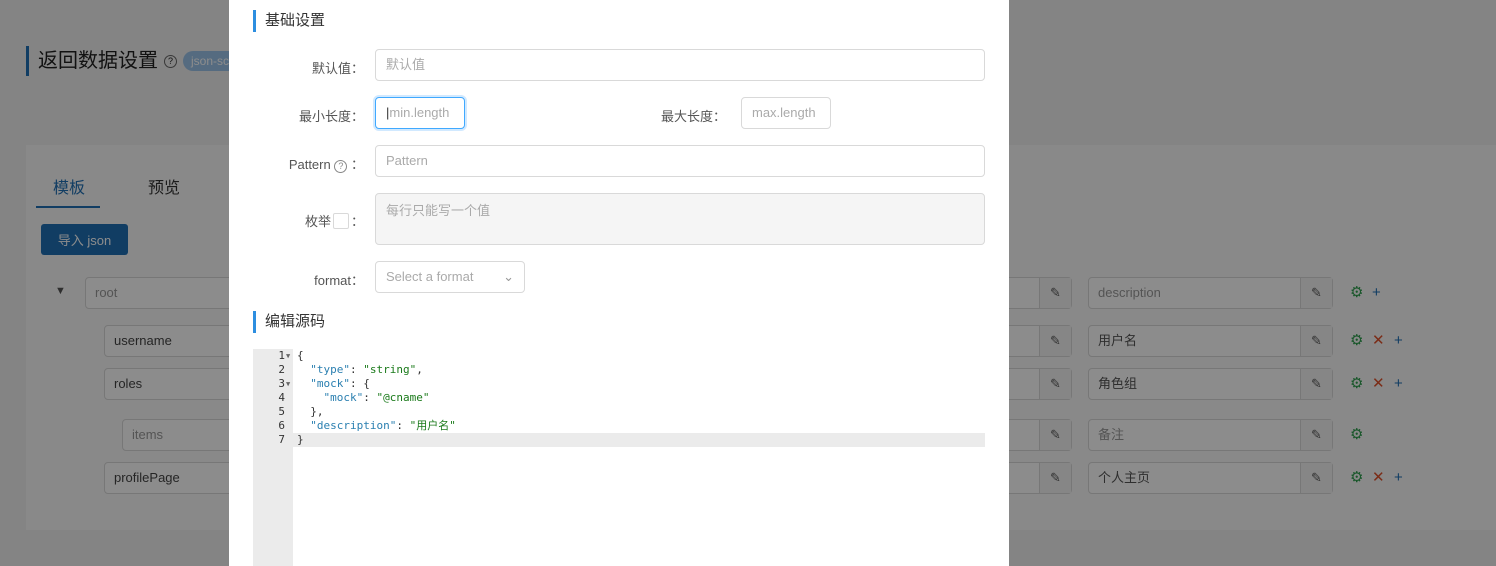 The width and height of the screenshot is (1496, 566). I want to click on enum-label: 枚举：, so click(334, 220).